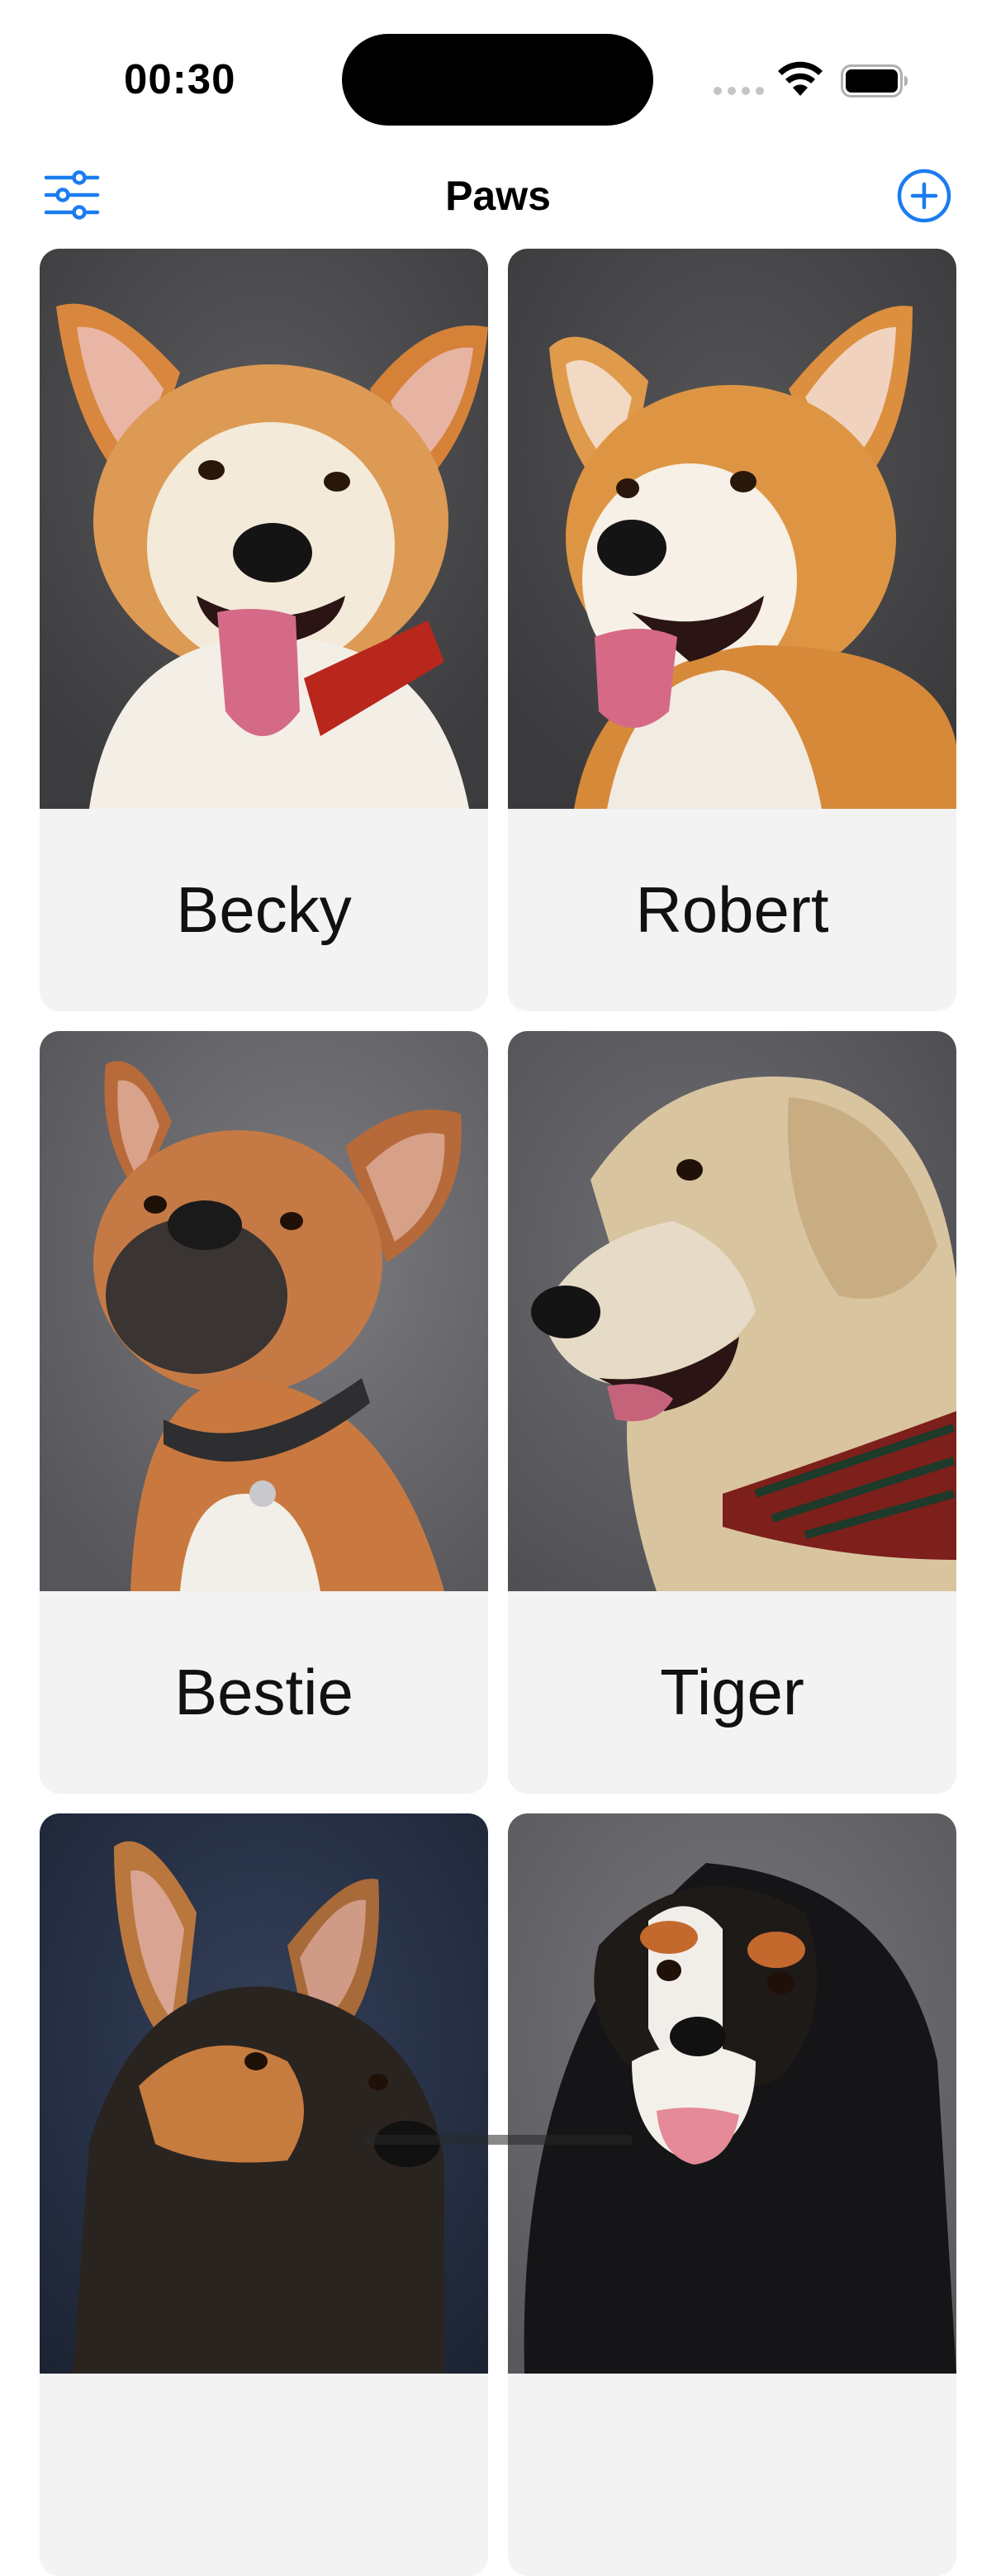 The image size is (996, 2576). I want to click on pet-card-becky: Becky, so click(264, 630).